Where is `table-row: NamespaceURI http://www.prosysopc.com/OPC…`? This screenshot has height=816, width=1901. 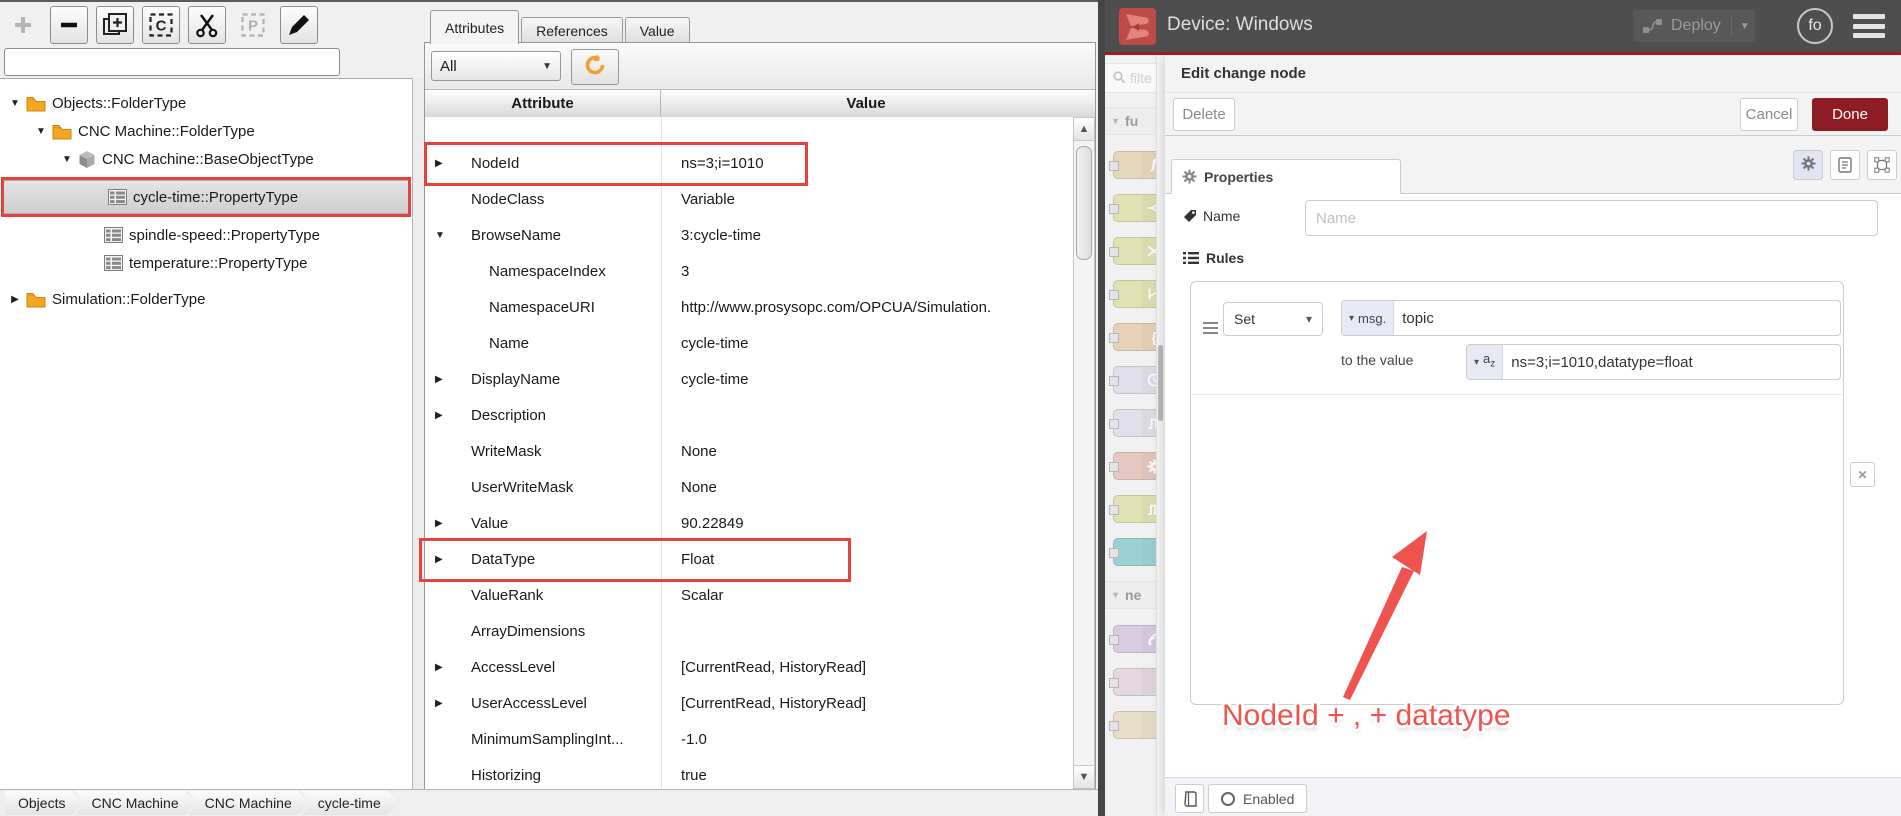
table-row: NamespaceURI http://www.prosysopc.com/OPC… is located at coordinates (749, 307).